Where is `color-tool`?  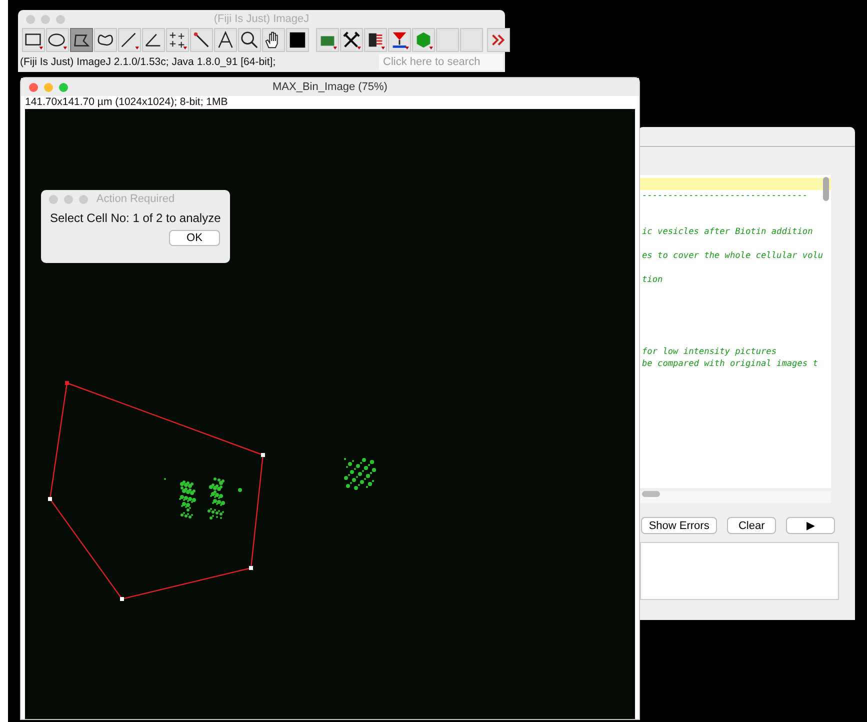
color-tool is located at coordinates (297, 40).